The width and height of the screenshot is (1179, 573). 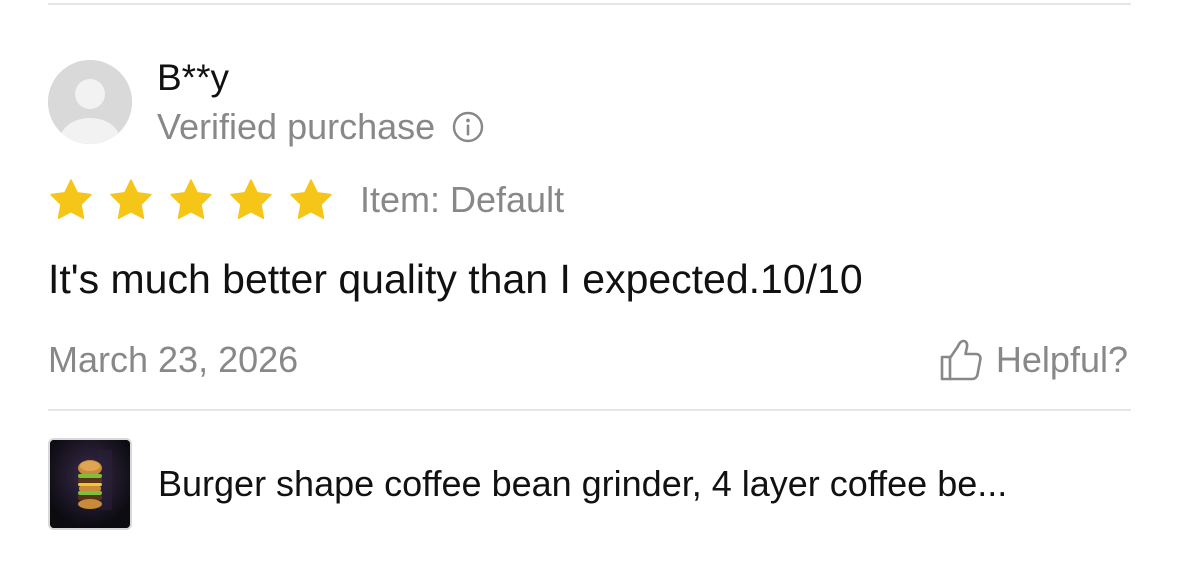 I want to click on thumbs-up-icon, so click(x=961, y=360).